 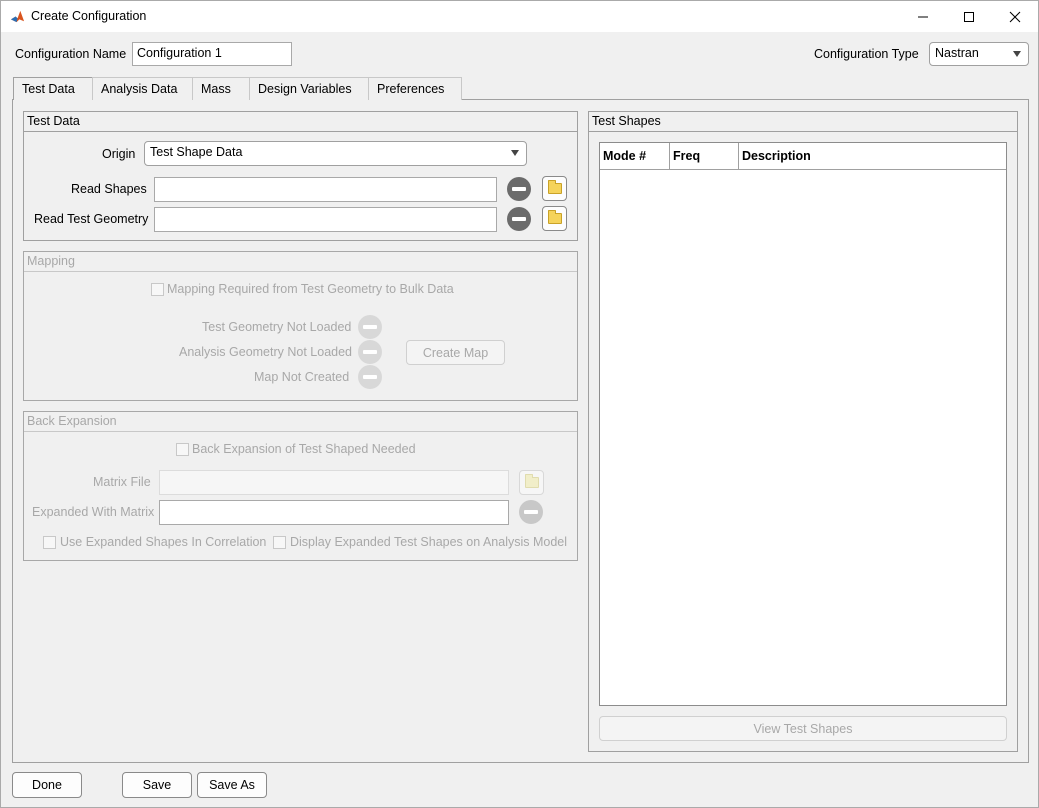 I want to click on done-button: Done, so click(x=47, y=785).